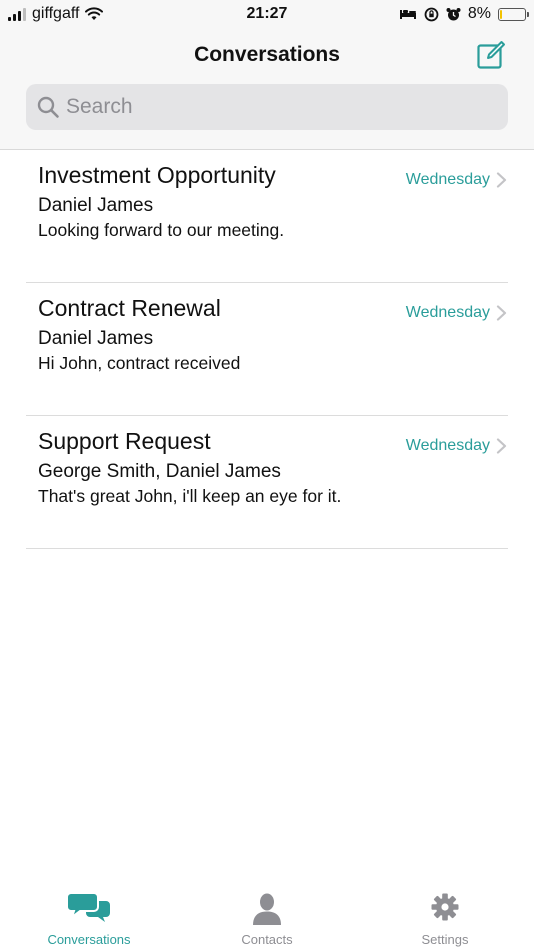  I want to click on tab-contacts: Contacts, so click(267, 915).